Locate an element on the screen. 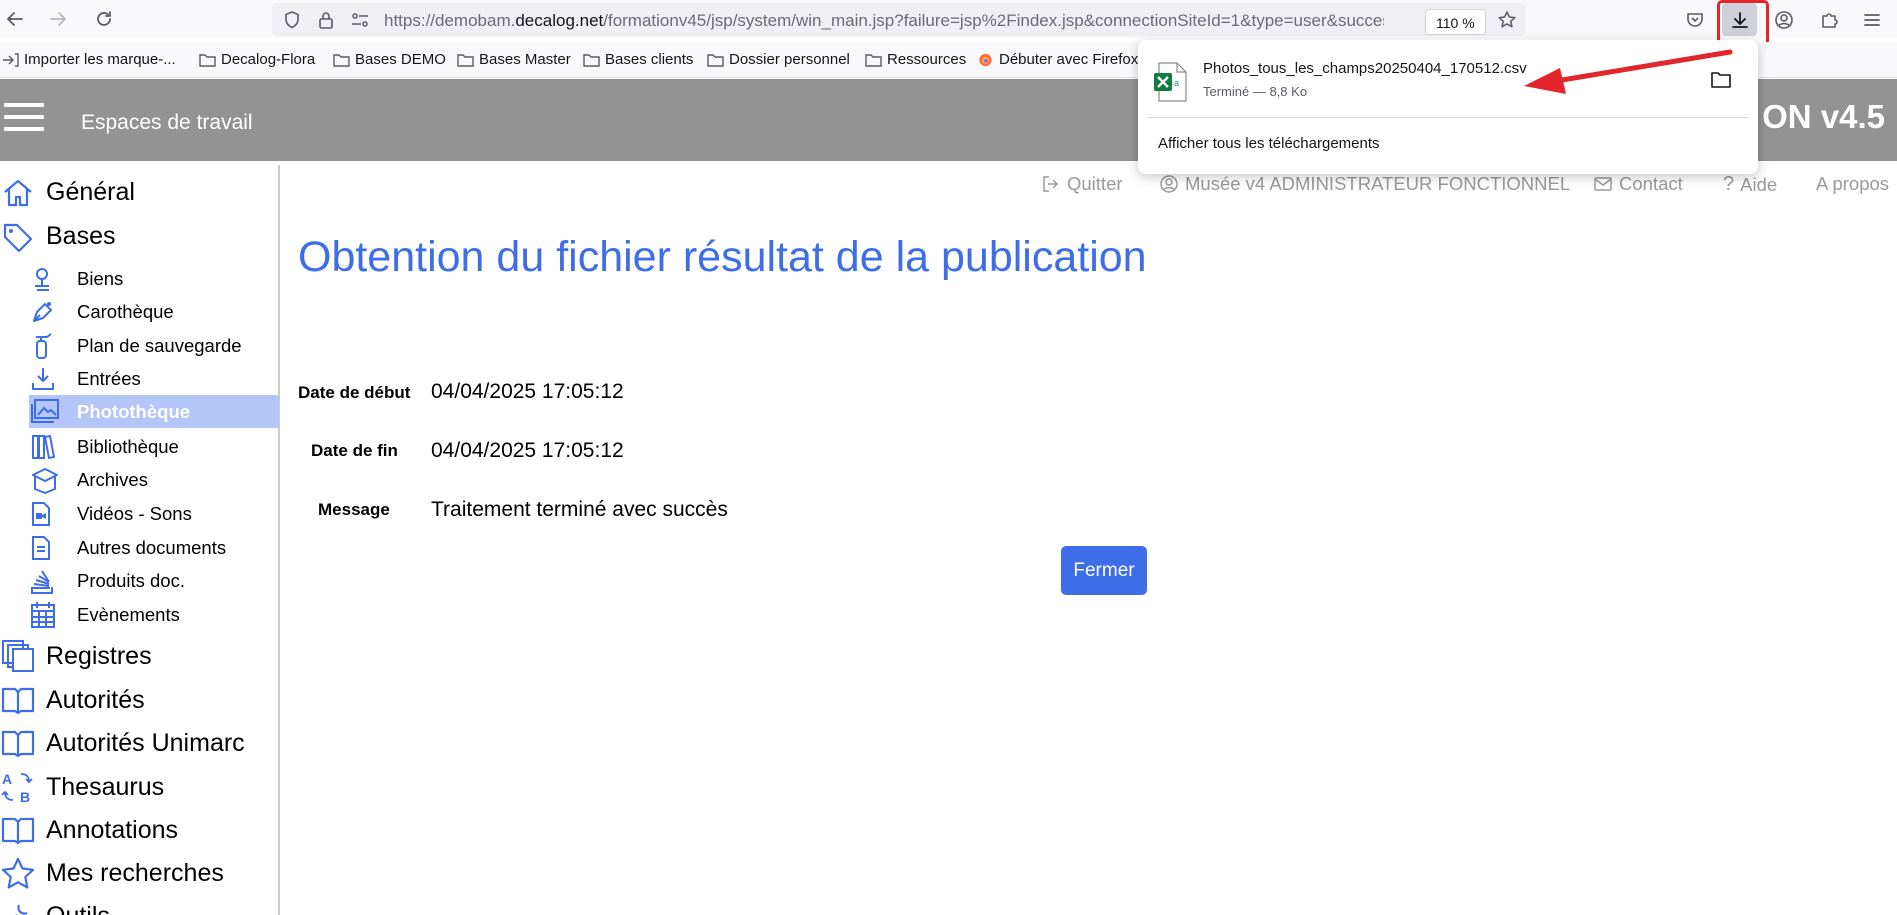 This screenshot has width=1897, height=915. open-book-icon is located at coordinates (18, 701).